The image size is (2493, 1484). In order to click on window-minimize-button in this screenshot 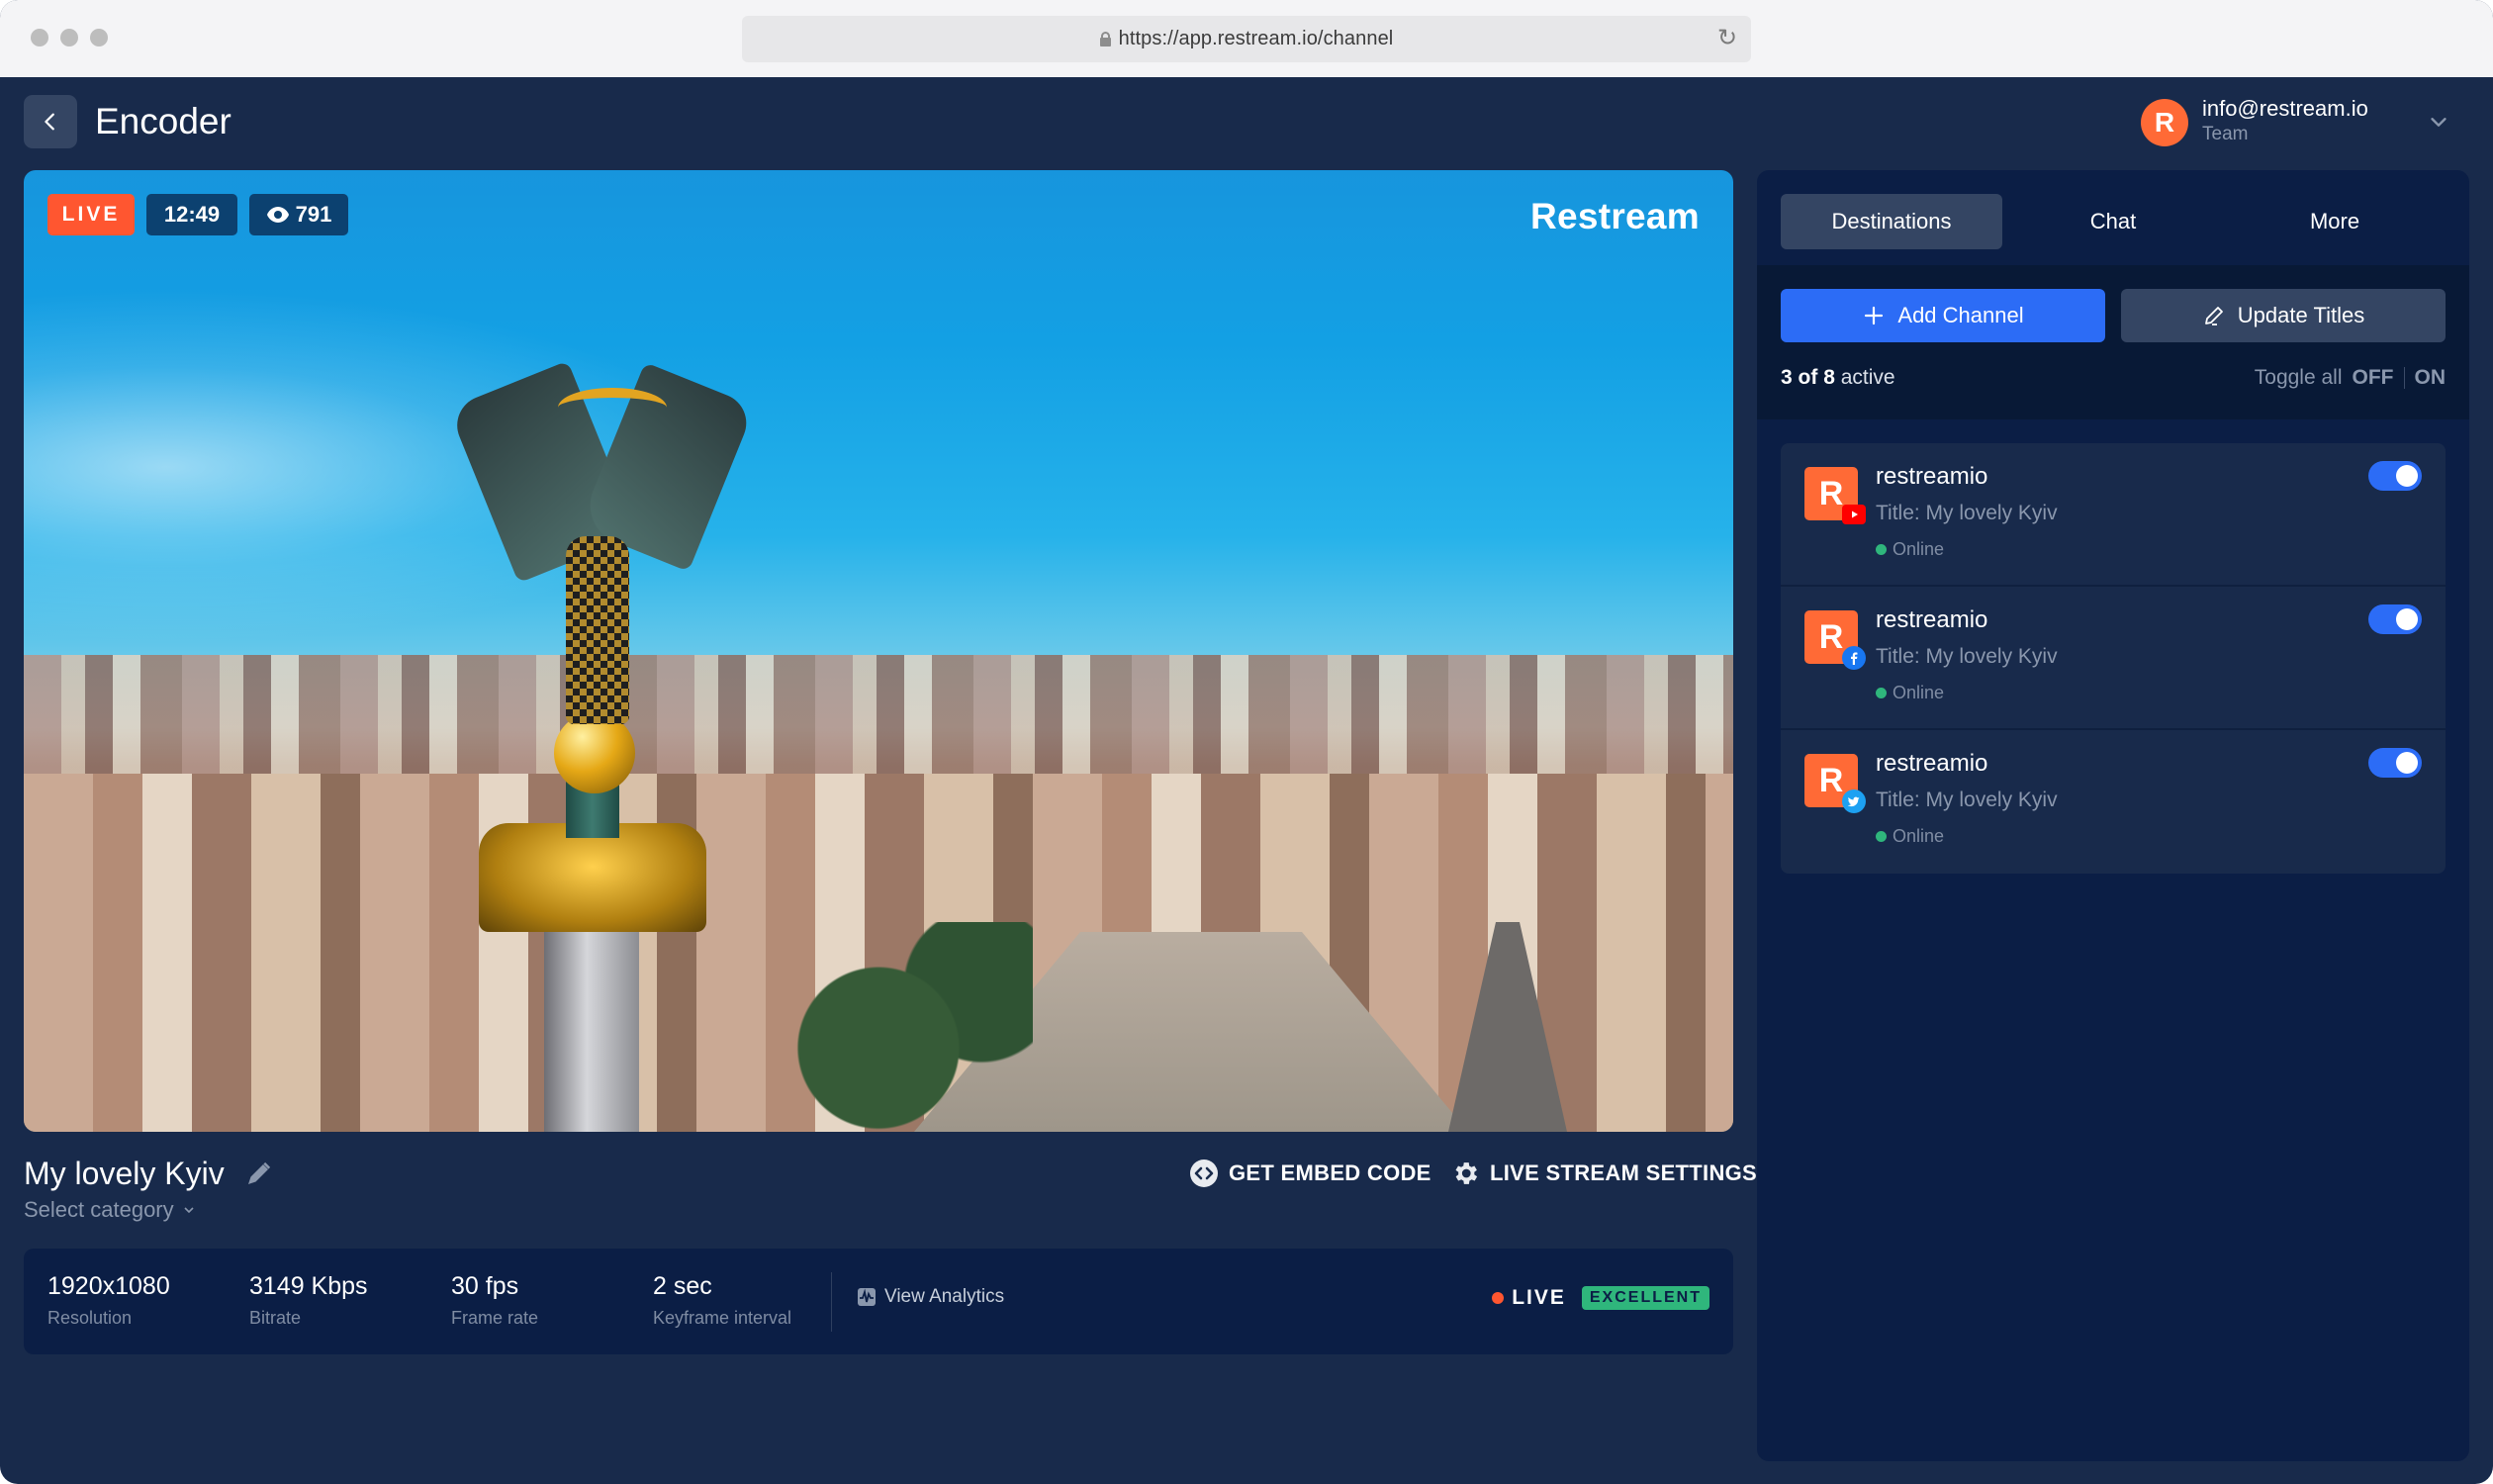, I will do `click(69, 37)`.